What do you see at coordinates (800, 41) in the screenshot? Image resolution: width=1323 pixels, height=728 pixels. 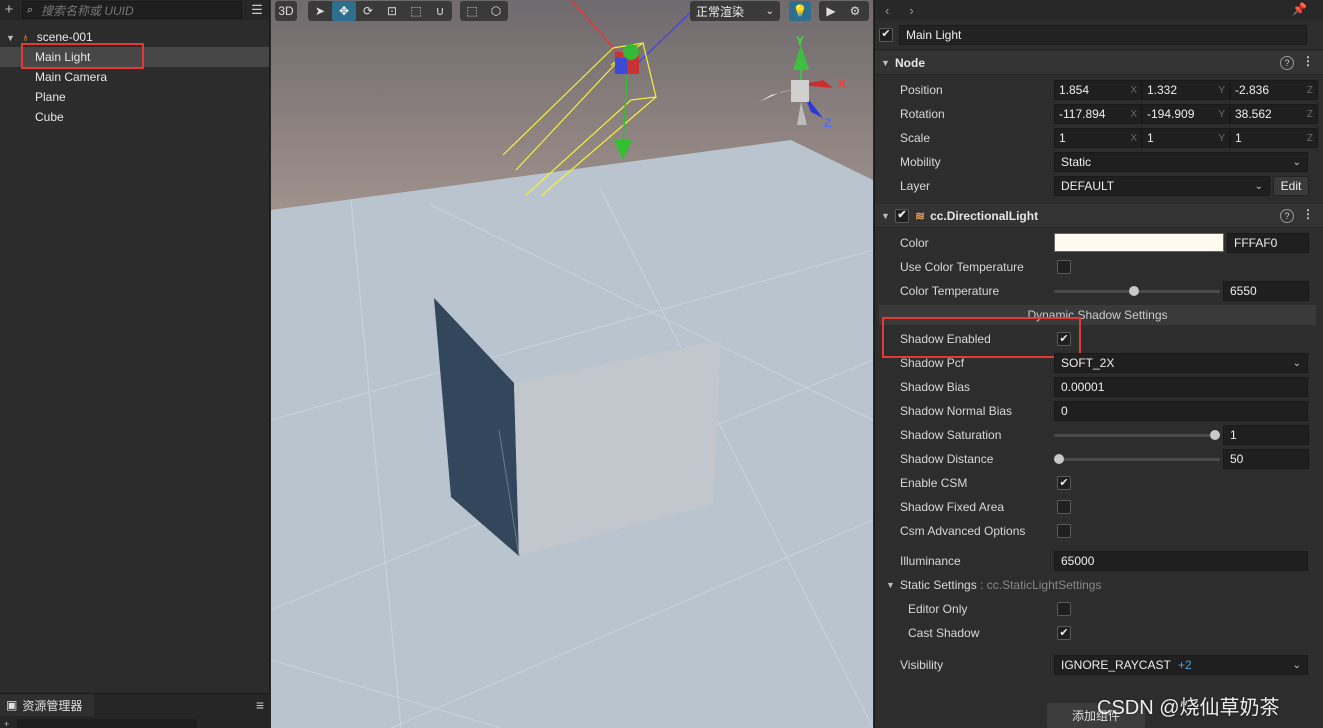 I see `gizmo-axis-y: Y` at bounding box center [800, 41].